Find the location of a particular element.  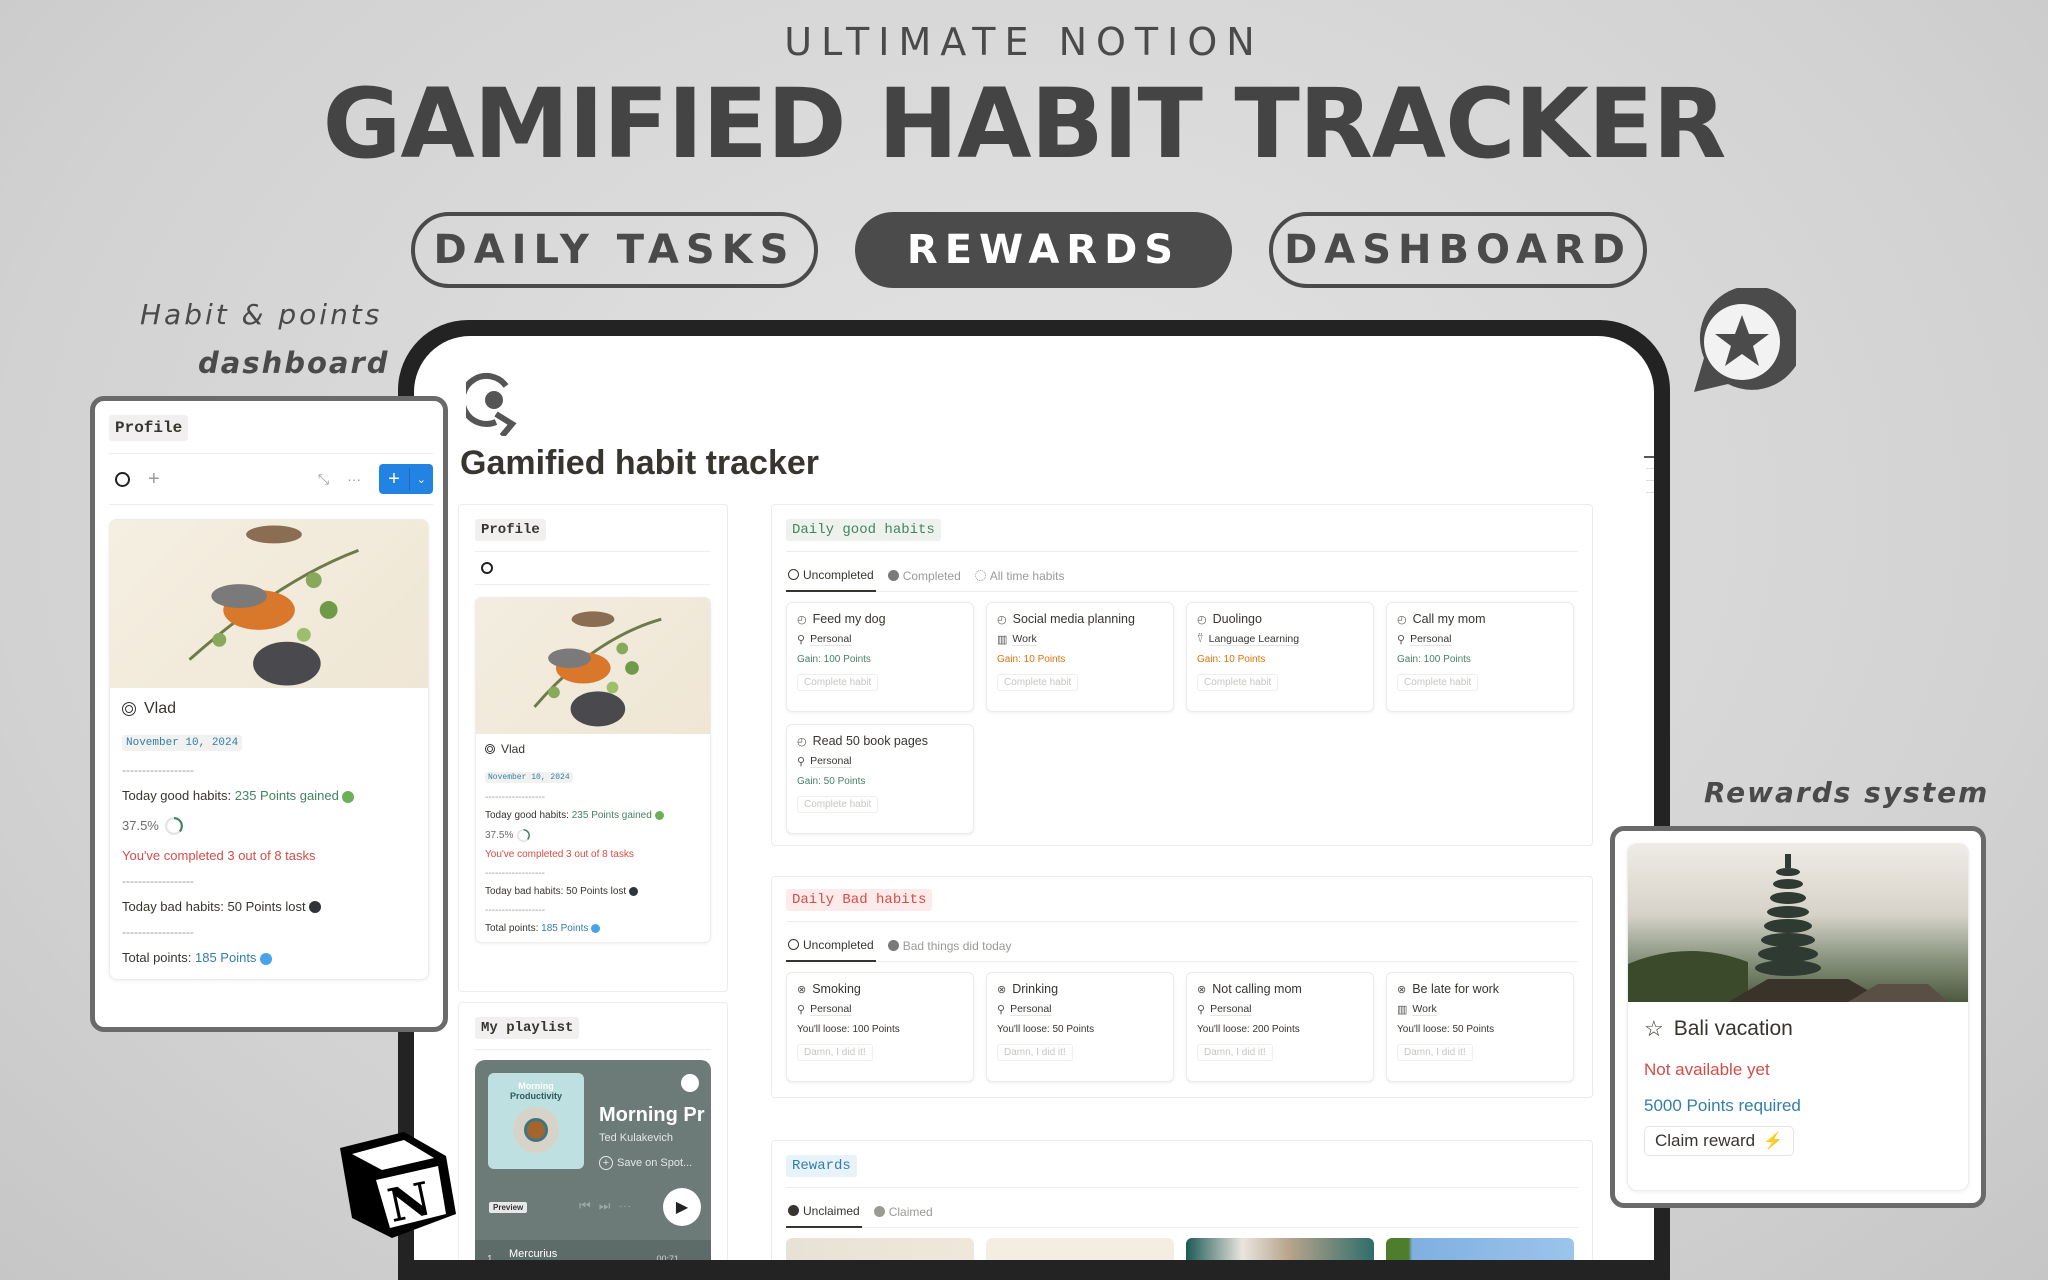

add-icon: + is located at coordinates (154, 479).